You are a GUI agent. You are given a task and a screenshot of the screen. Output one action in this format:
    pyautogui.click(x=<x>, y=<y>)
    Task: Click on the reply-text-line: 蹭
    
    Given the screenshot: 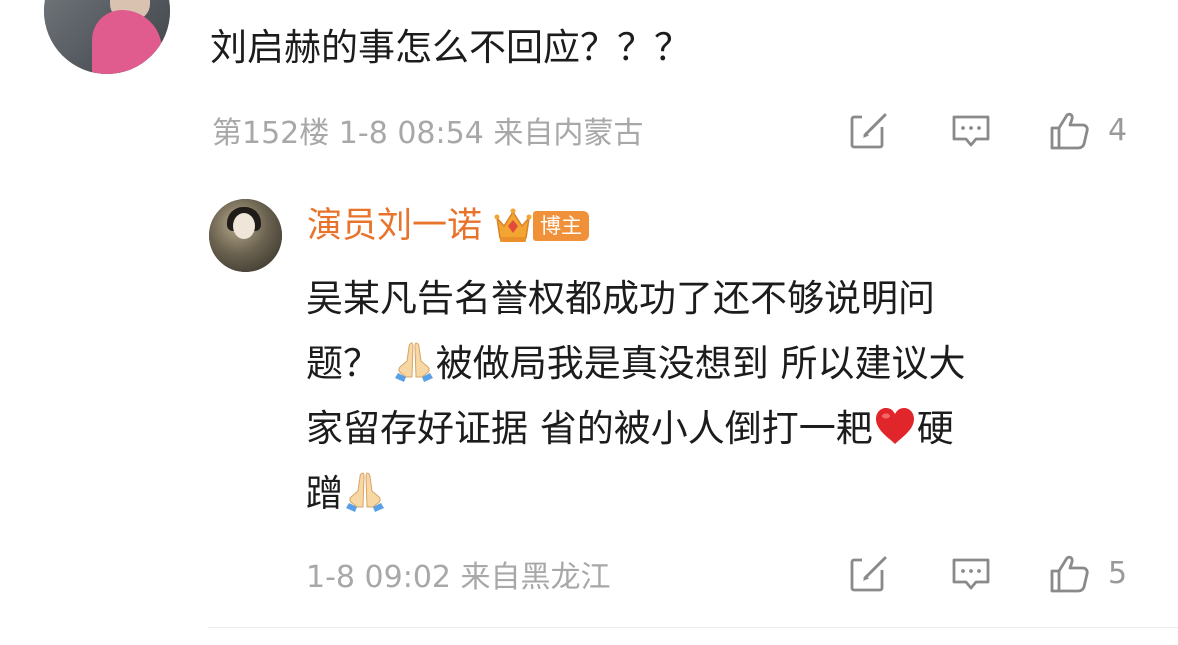 What is the action you would take?
    pyautogui.click(x=706, y=493)
    